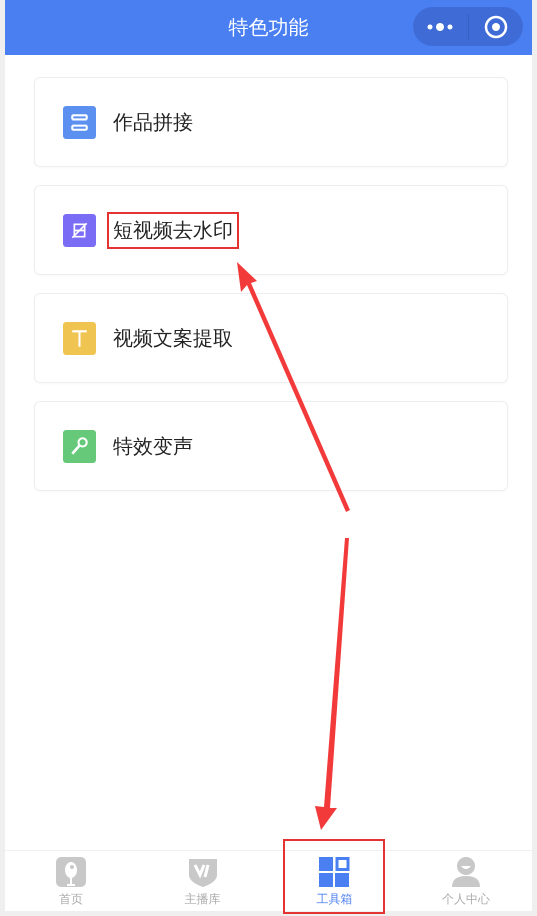  Describe the element at coordinates (271, 338) in the screenshot. I see `feature-card: 视频文案提取` at that location.